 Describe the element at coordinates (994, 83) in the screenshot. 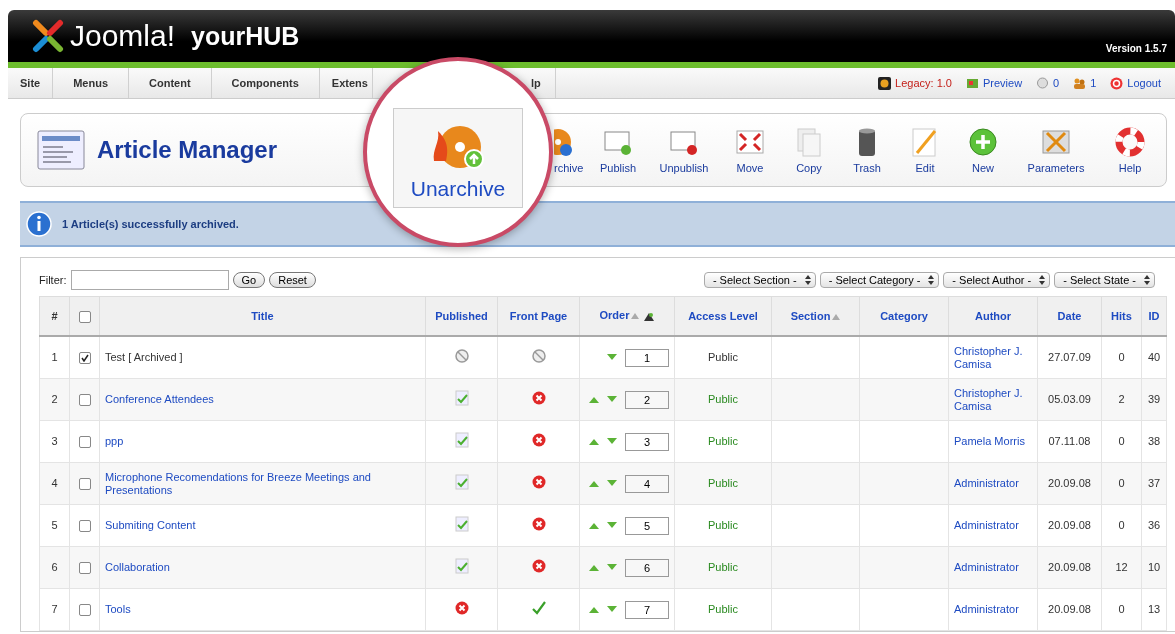

I see `status-link: Preview` at that location.